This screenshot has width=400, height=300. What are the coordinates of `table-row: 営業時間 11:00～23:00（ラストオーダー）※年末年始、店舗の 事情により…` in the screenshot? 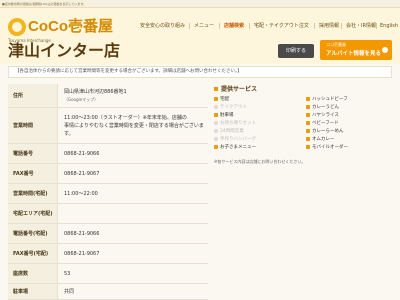 It's located at (108, 126).